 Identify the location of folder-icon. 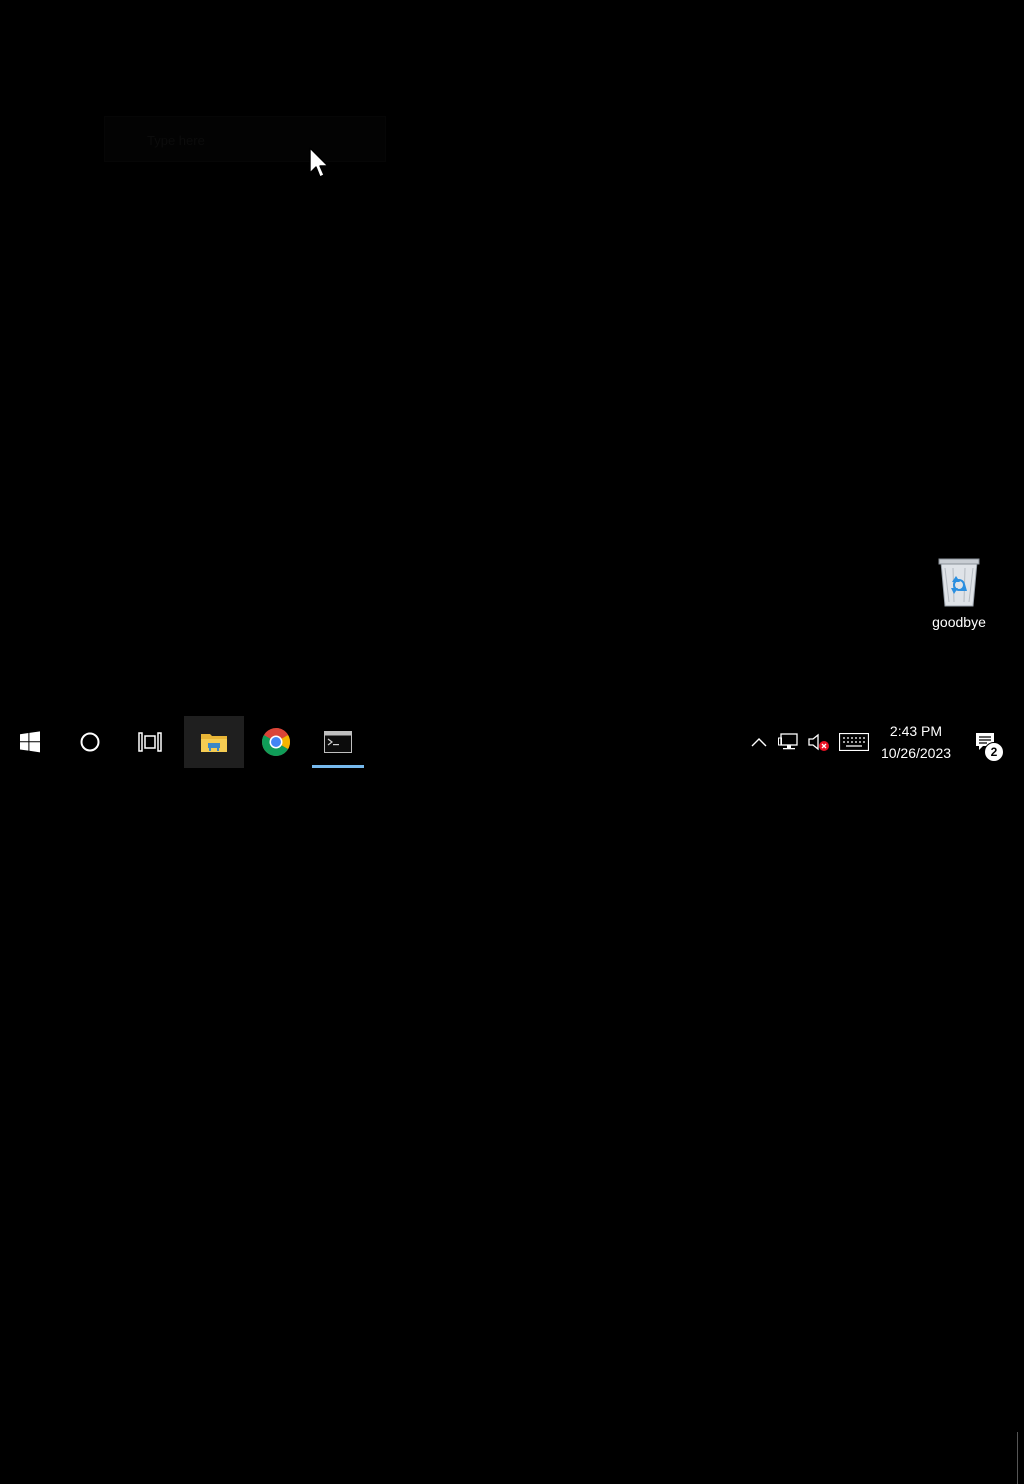
(214, 743).